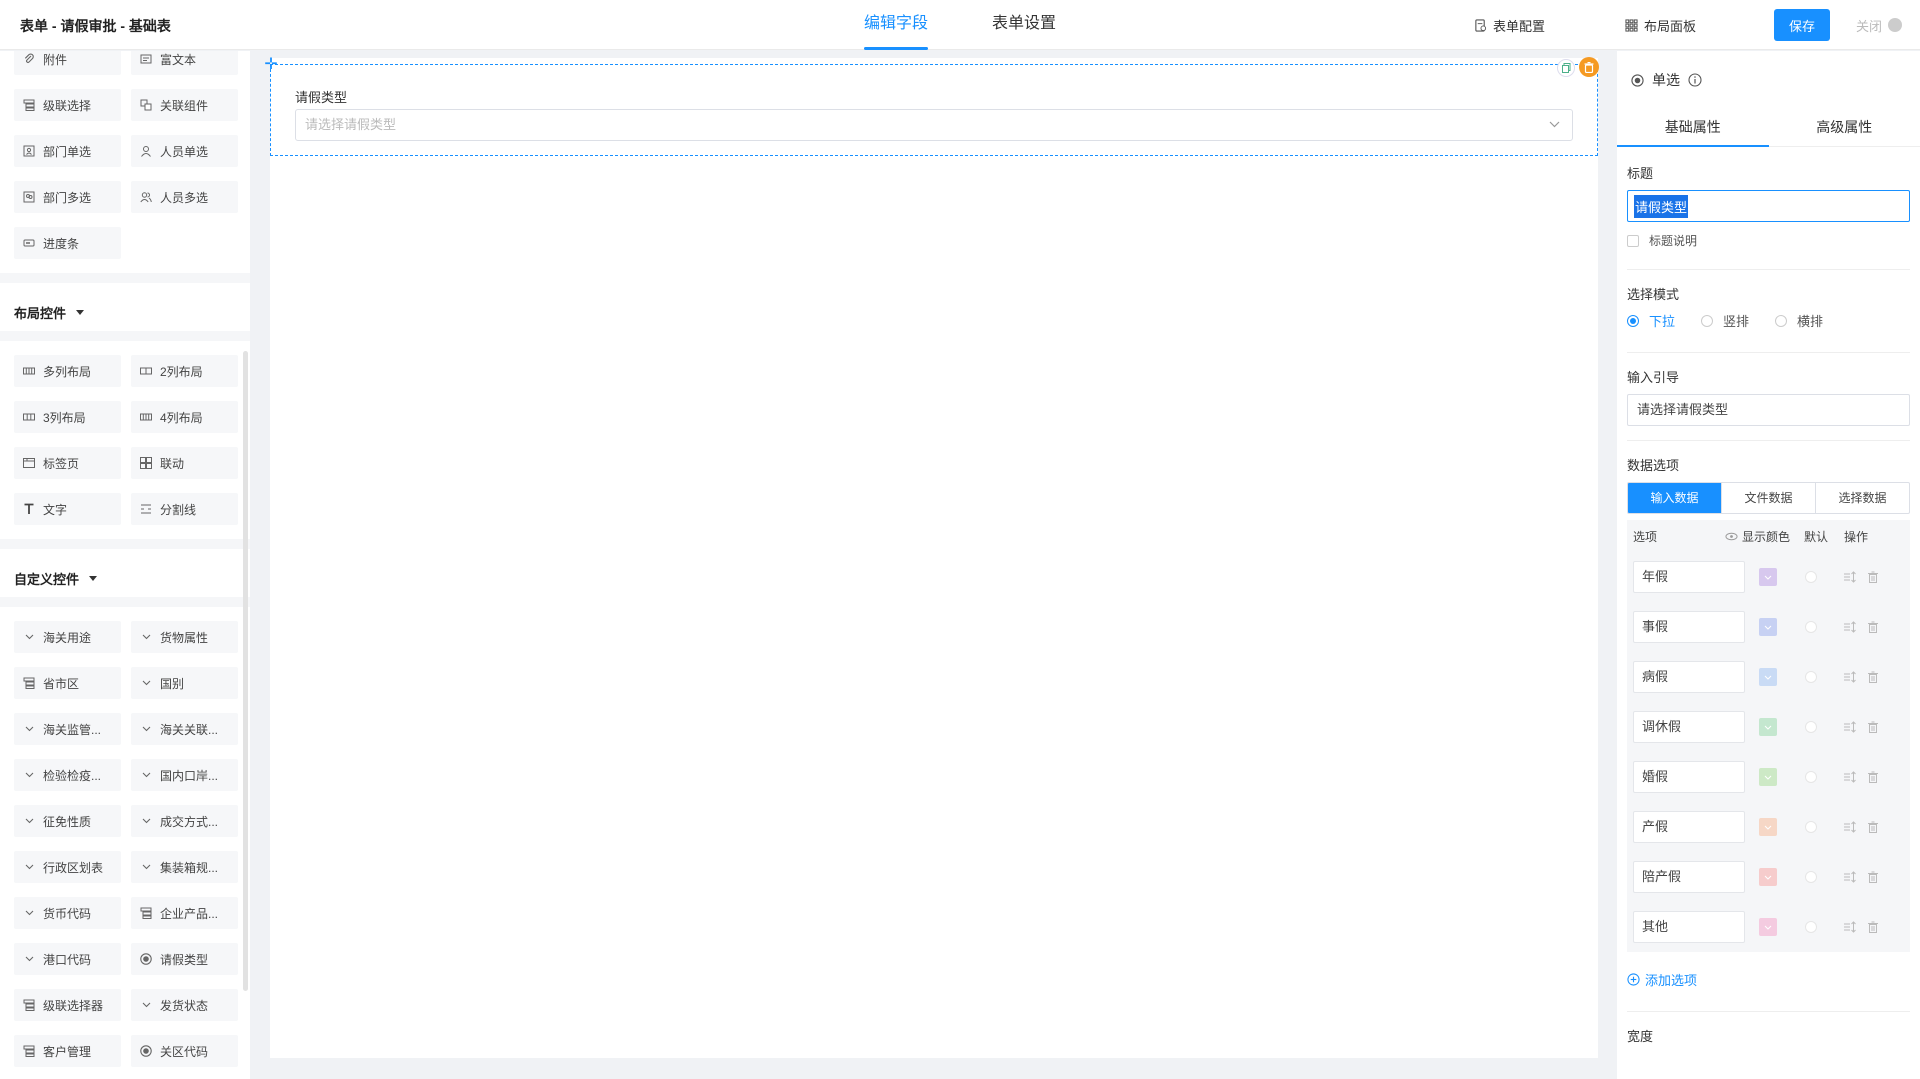 This screenshot has width=1920, height=1079. I want to click on layout-panel-button: 布局面板, so click(1660, 25).